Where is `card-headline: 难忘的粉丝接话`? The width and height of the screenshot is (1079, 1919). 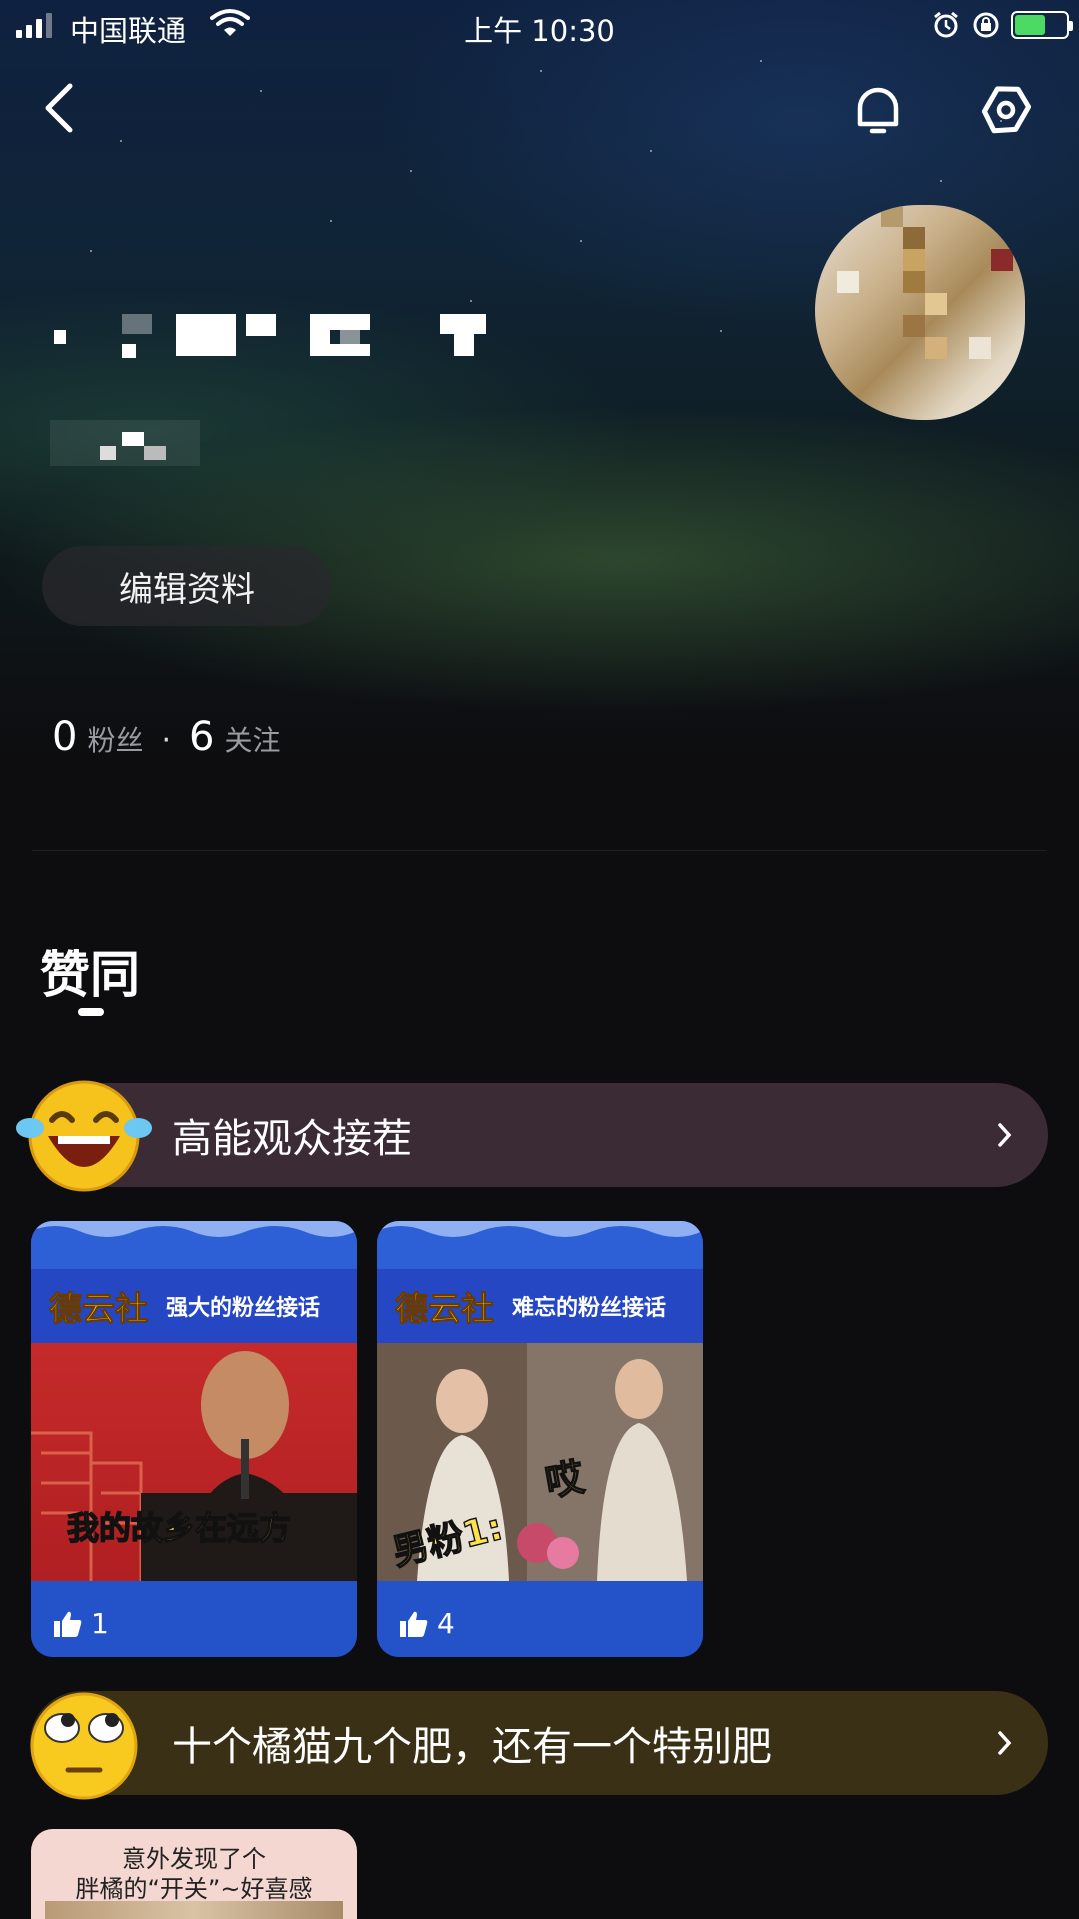
card-headline: 难忘的粉丝接话 is located at coordinates (589, 1308).